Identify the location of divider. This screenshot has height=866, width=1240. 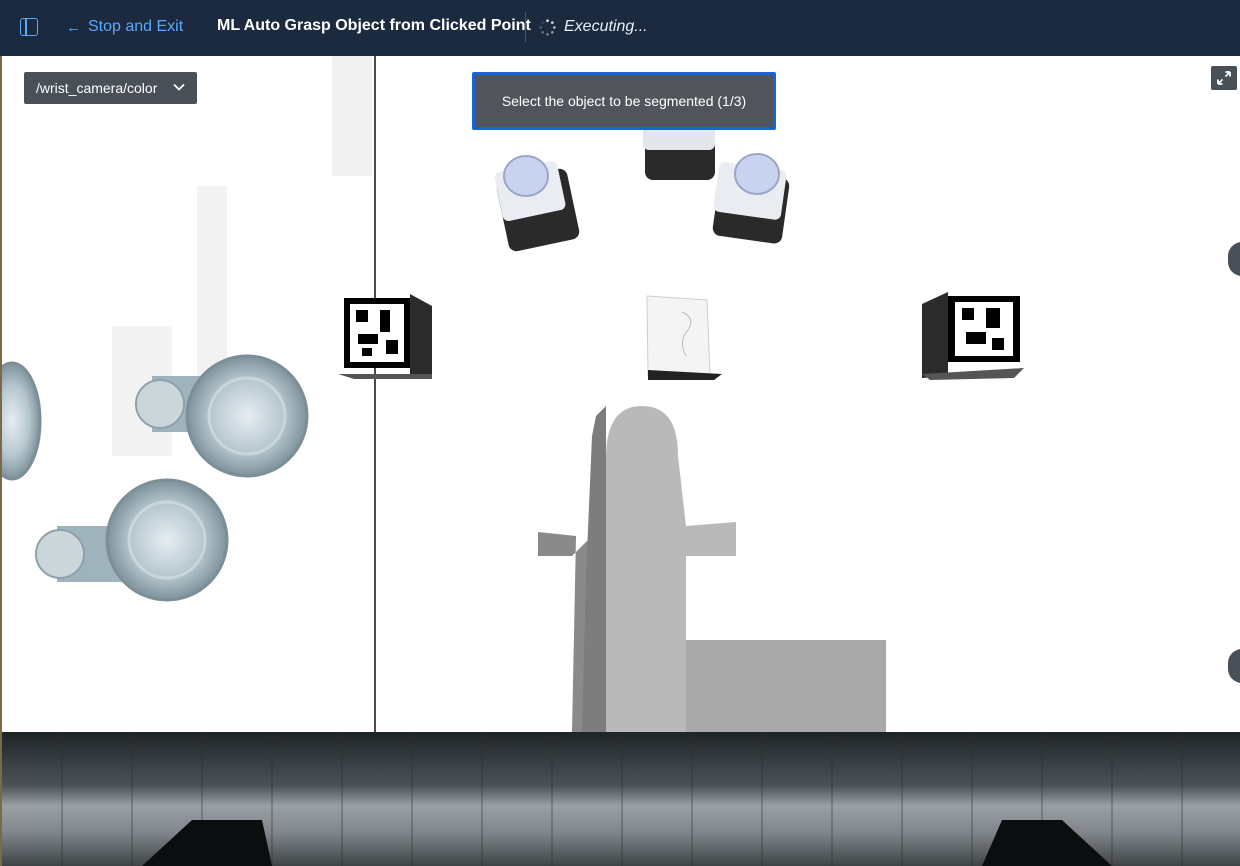
(525, 27).